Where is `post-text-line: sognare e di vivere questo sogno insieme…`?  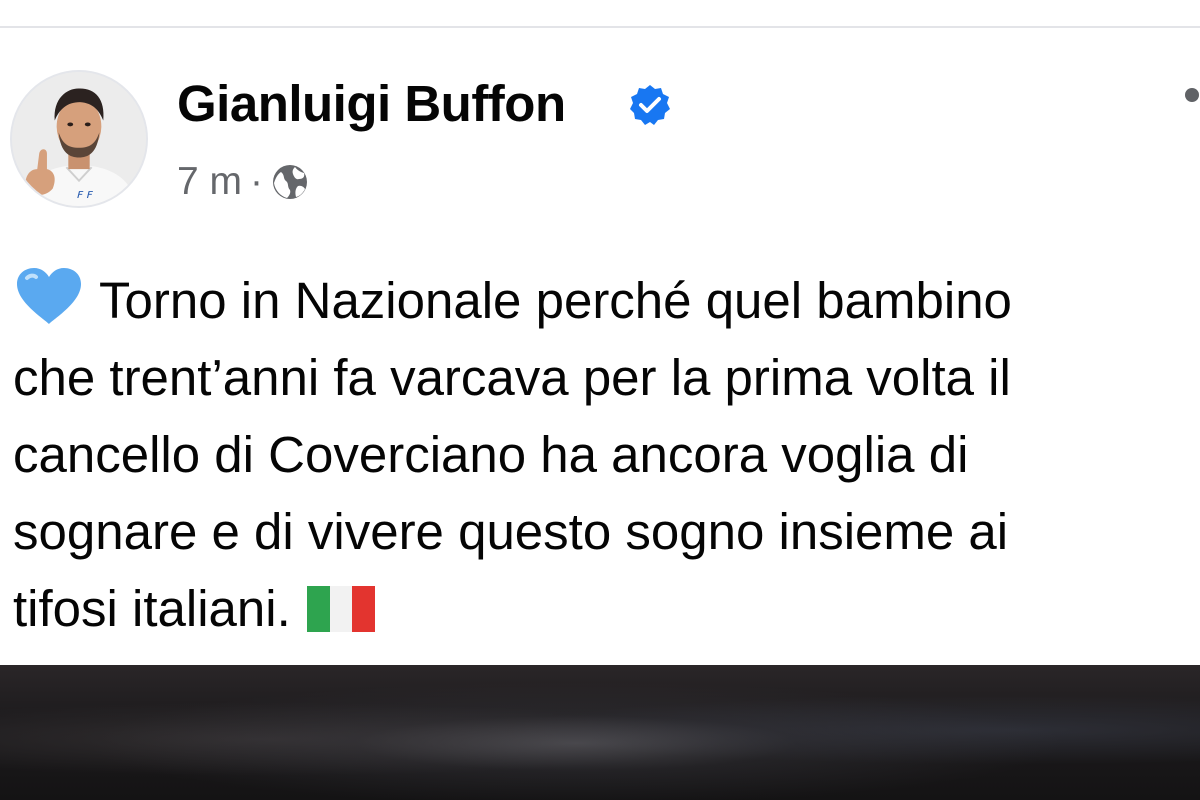
post-text-line: sognare e di vivere questo sogno insieme… is located at coordinates (511, 531).